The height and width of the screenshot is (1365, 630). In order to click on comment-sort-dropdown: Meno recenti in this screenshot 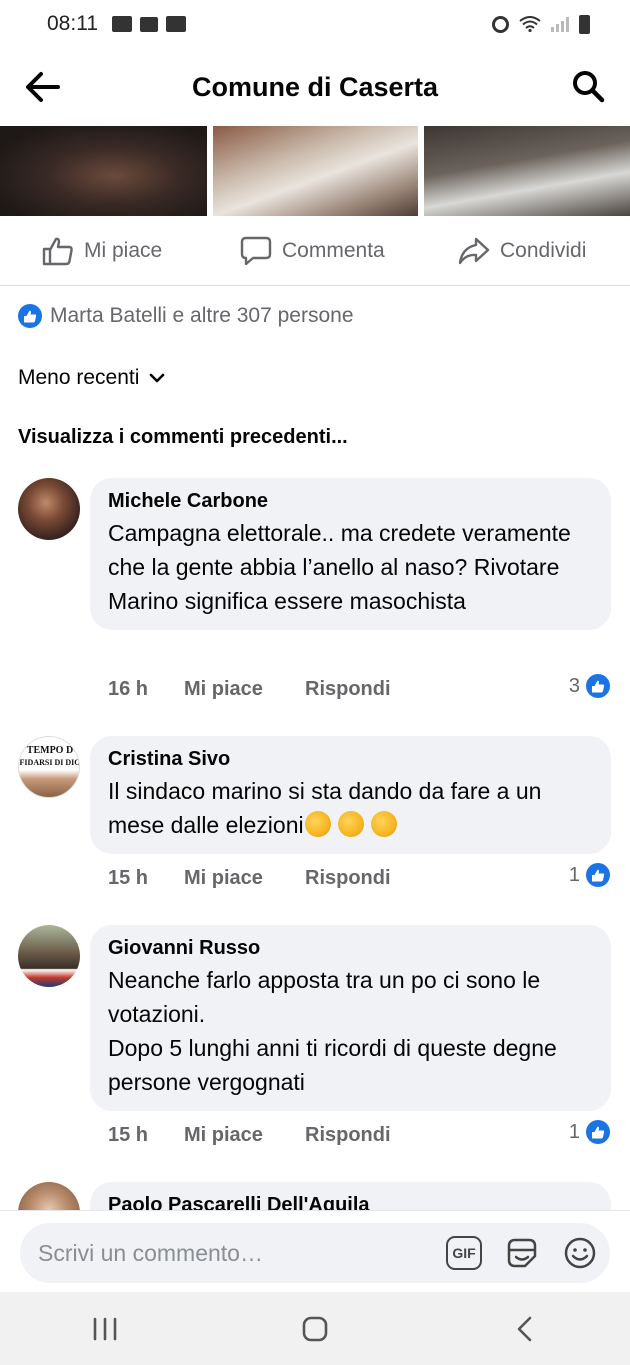, I will do `click(91, 378)`.